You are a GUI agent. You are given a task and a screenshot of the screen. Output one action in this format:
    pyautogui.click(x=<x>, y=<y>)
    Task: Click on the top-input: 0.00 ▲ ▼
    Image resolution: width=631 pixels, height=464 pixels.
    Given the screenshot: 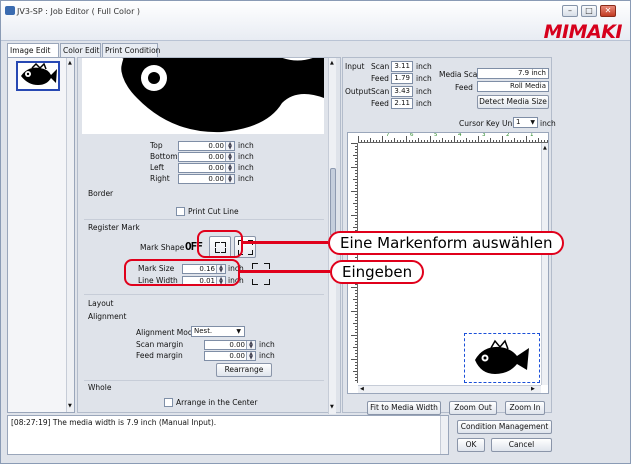 What is the action you would take?
    pyautogui.click(x=206, y=146)
    